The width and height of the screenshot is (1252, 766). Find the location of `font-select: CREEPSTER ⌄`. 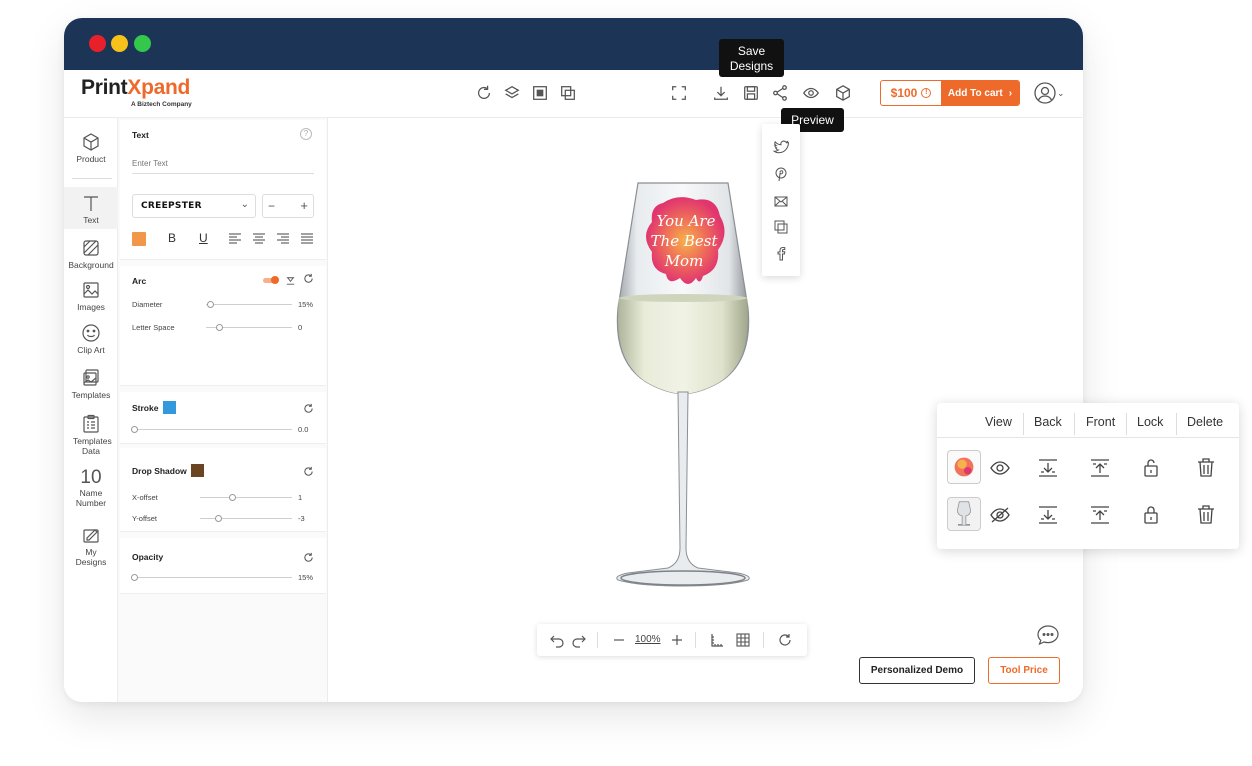

font-select: CREEPSTER ⌄ is located at coordinates (194, 206).